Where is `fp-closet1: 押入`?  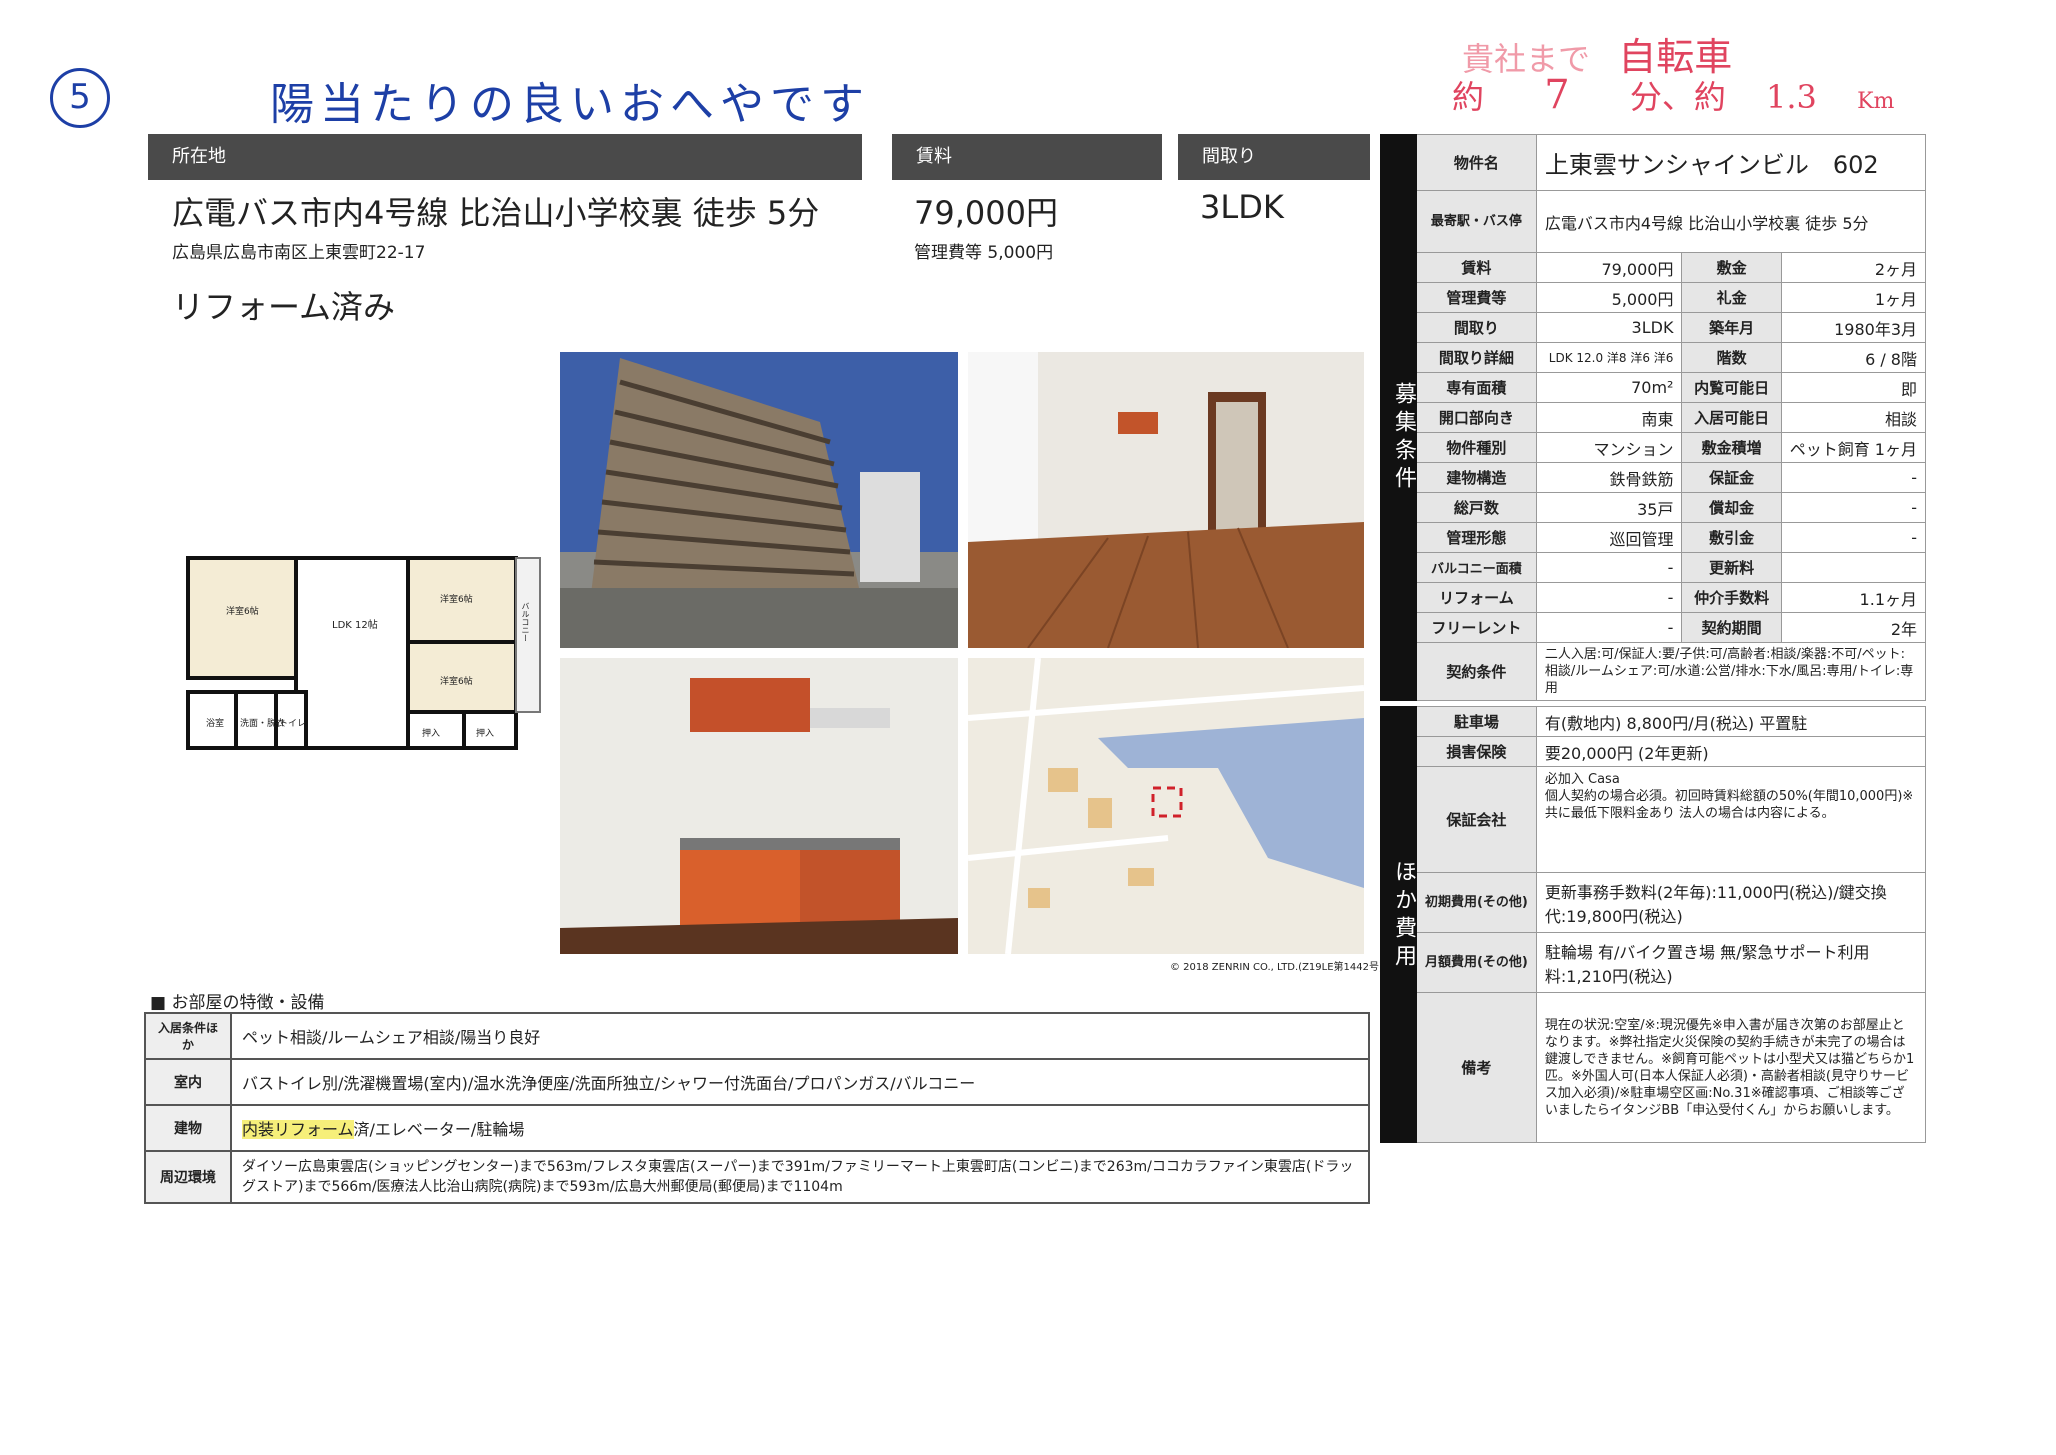 fp-closet1: 押入 is located at coordinates (431, 734).